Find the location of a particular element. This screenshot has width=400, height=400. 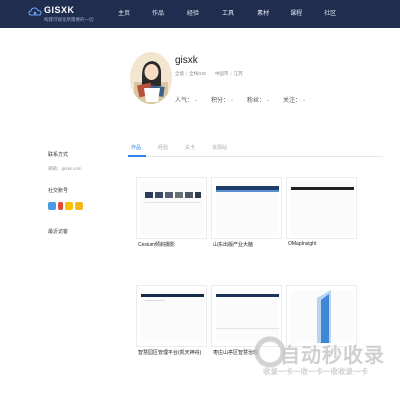

wechat-icon is located at coordinates (79, 206).